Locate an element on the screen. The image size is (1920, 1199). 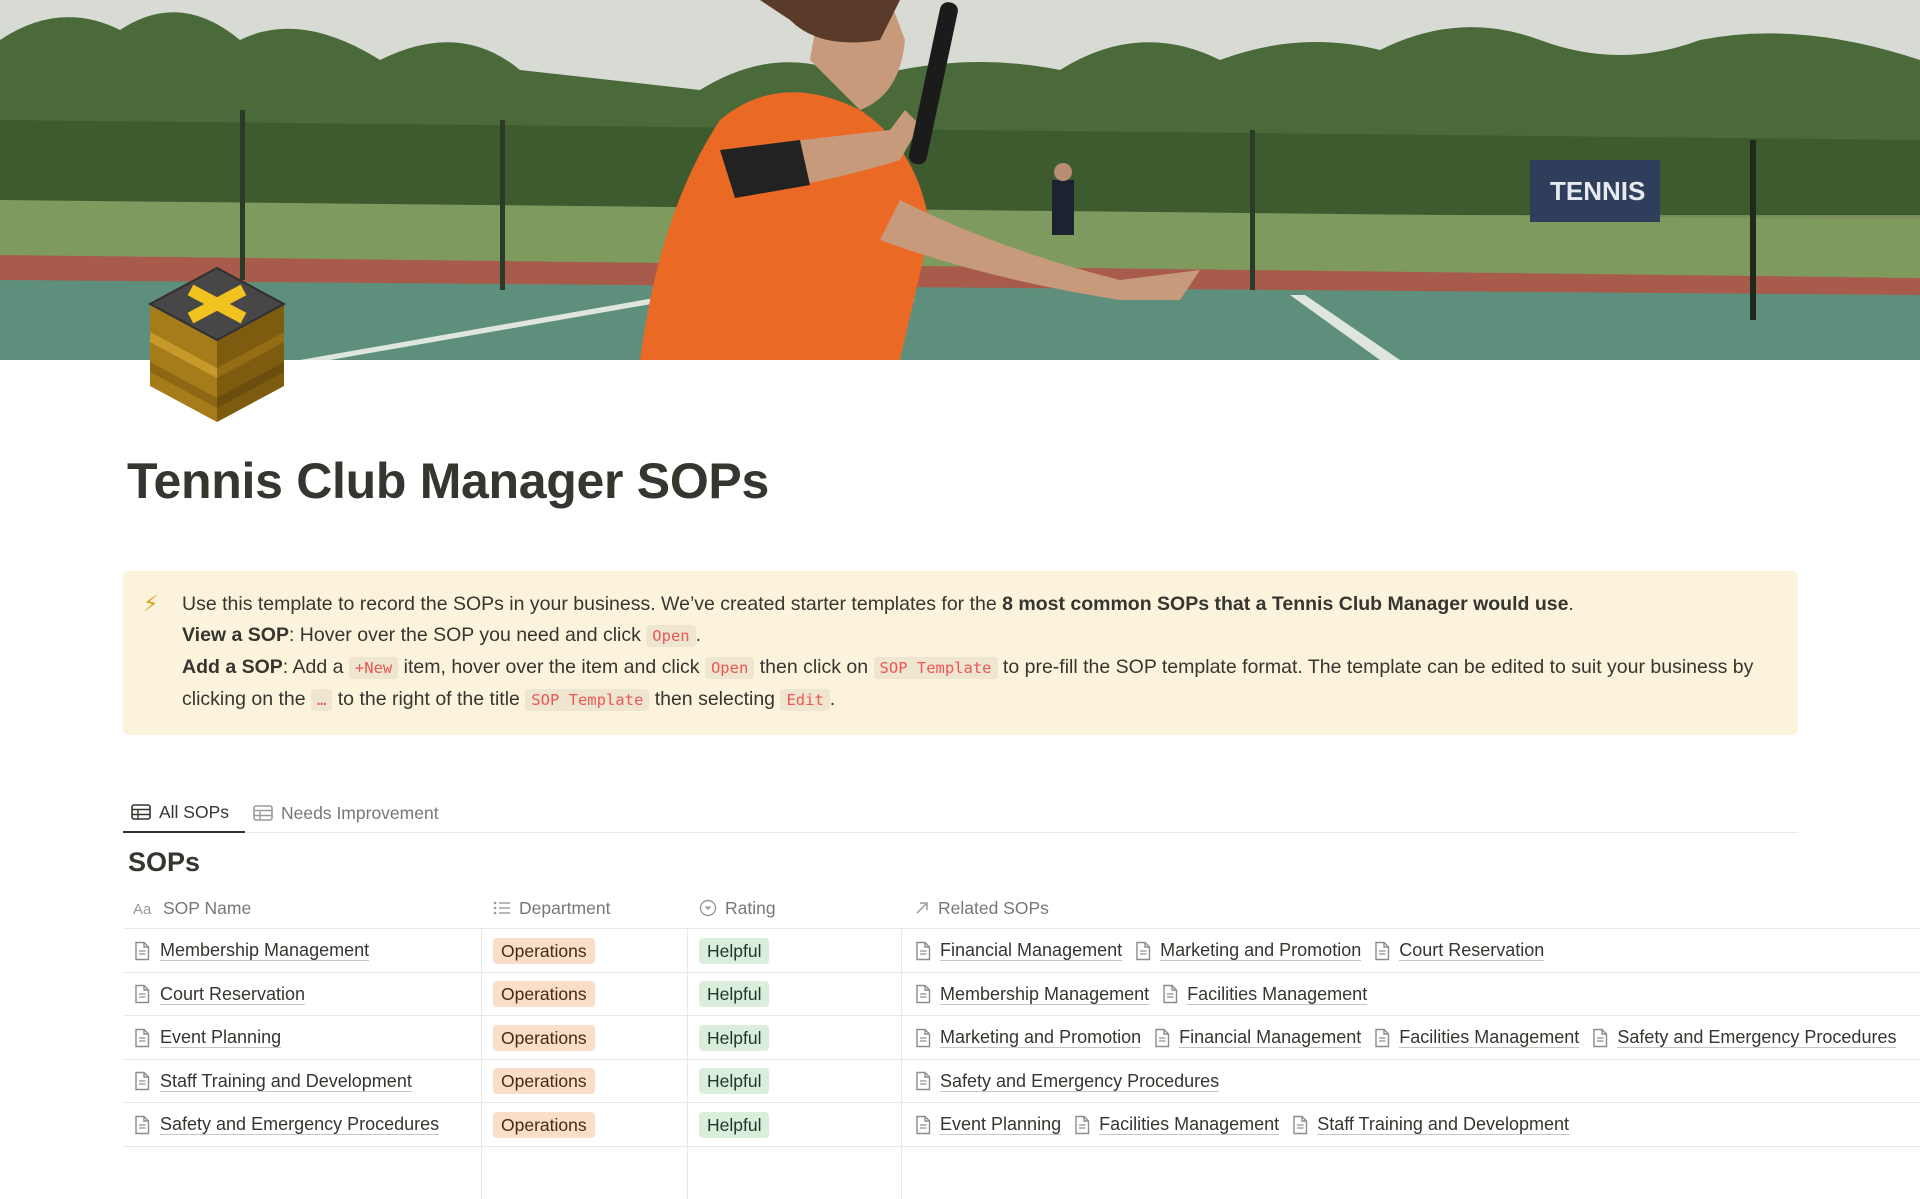
related-sop-link: Event Planning is located at coordinates (988, 1124).